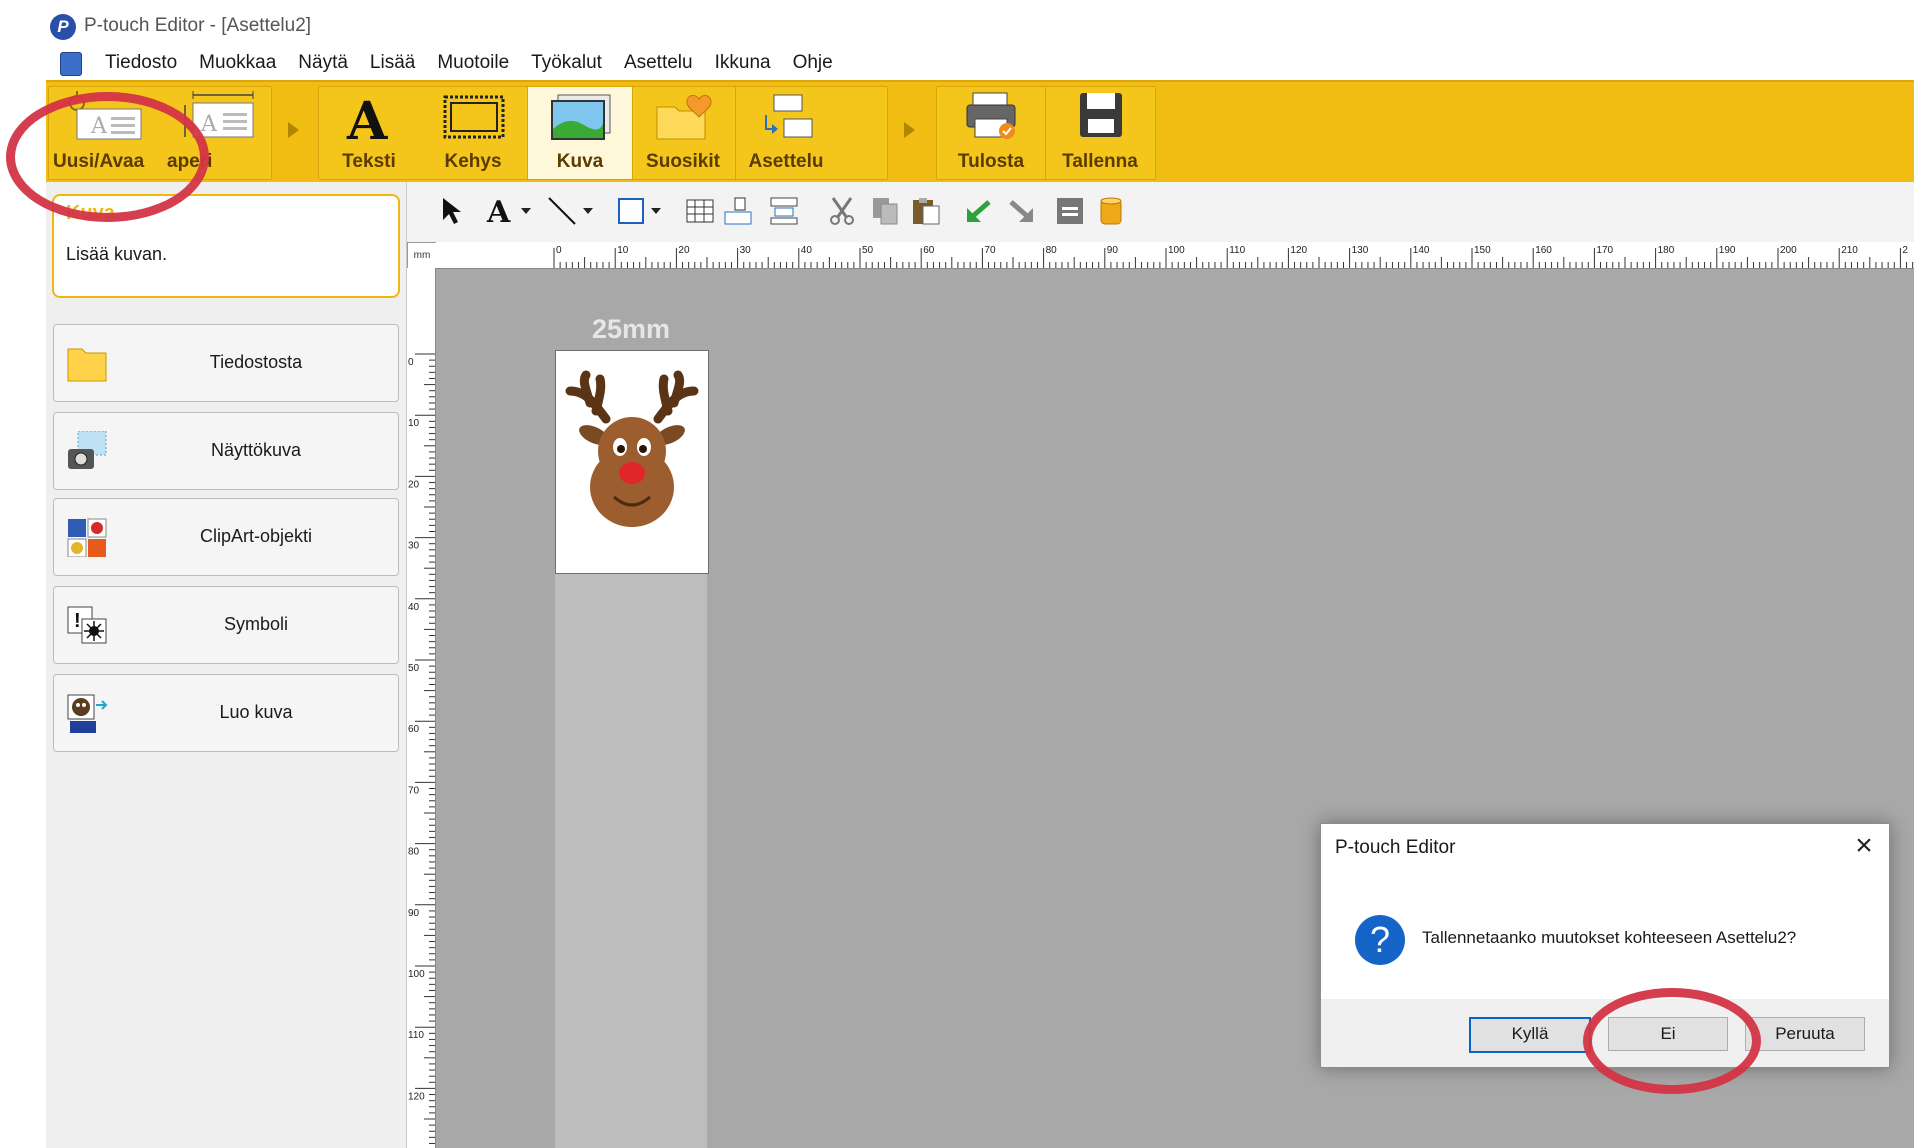 This screenshot has height=1148, width=1914. What do you see at coordinates (1849, 250) in the screenshot?
I see `ruler-tick-label: 210` at bounding box center [1849, 250].